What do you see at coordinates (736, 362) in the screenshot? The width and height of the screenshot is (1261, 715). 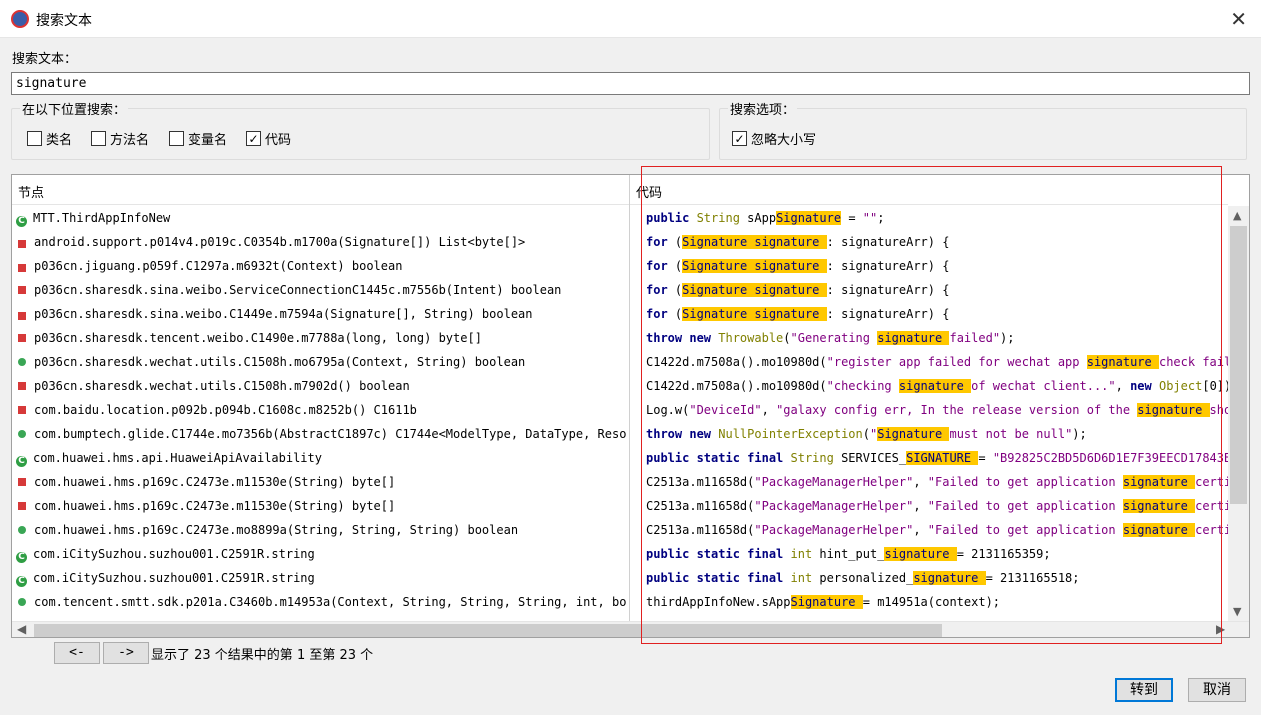 I see `code-token: C1422d.m7508a().mo10980d(` at bounding box center [736, 362].